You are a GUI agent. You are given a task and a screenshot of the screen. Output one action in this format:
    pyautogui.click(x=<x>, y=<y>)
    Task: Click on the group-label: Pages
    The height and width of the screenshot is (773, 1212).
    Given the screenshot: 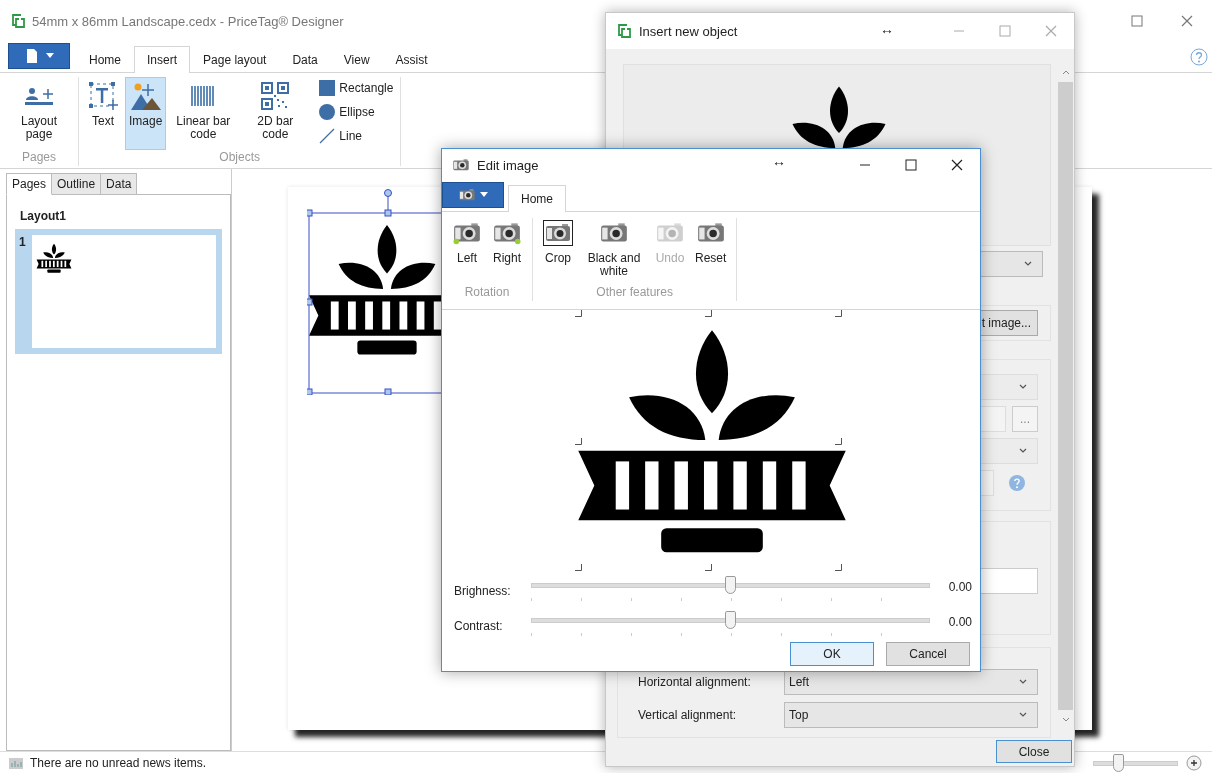 What is the action you would take?
    pyautogui.click(x=39, y=158)
    